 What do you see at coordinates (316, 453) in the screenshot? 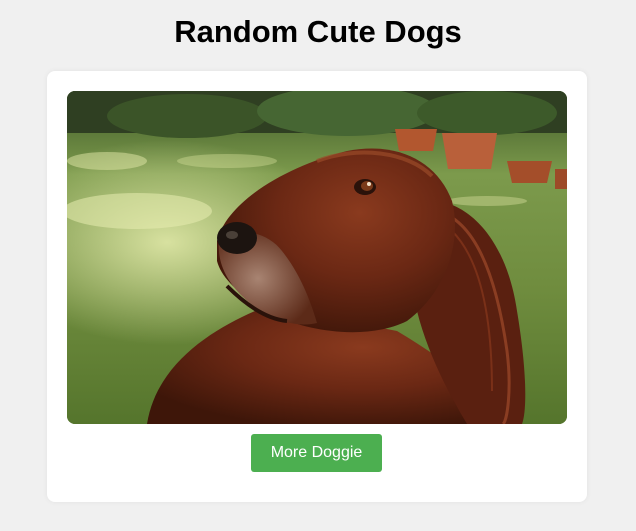
I see `more-doggie-button: More Doggie` at bounding box center [316, 453].